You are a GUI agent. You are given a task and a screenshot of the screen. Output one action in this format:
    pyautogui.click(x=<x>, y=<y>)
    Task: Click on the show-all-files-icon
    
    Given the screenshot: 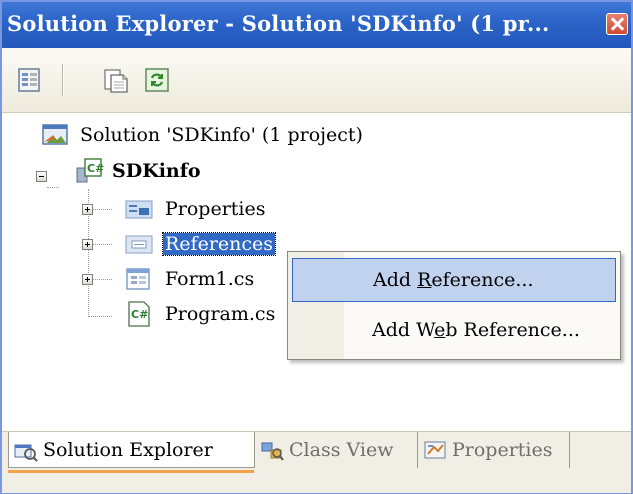 What is the action you would take?
    pyautogui.click(x=116, y=80)
    